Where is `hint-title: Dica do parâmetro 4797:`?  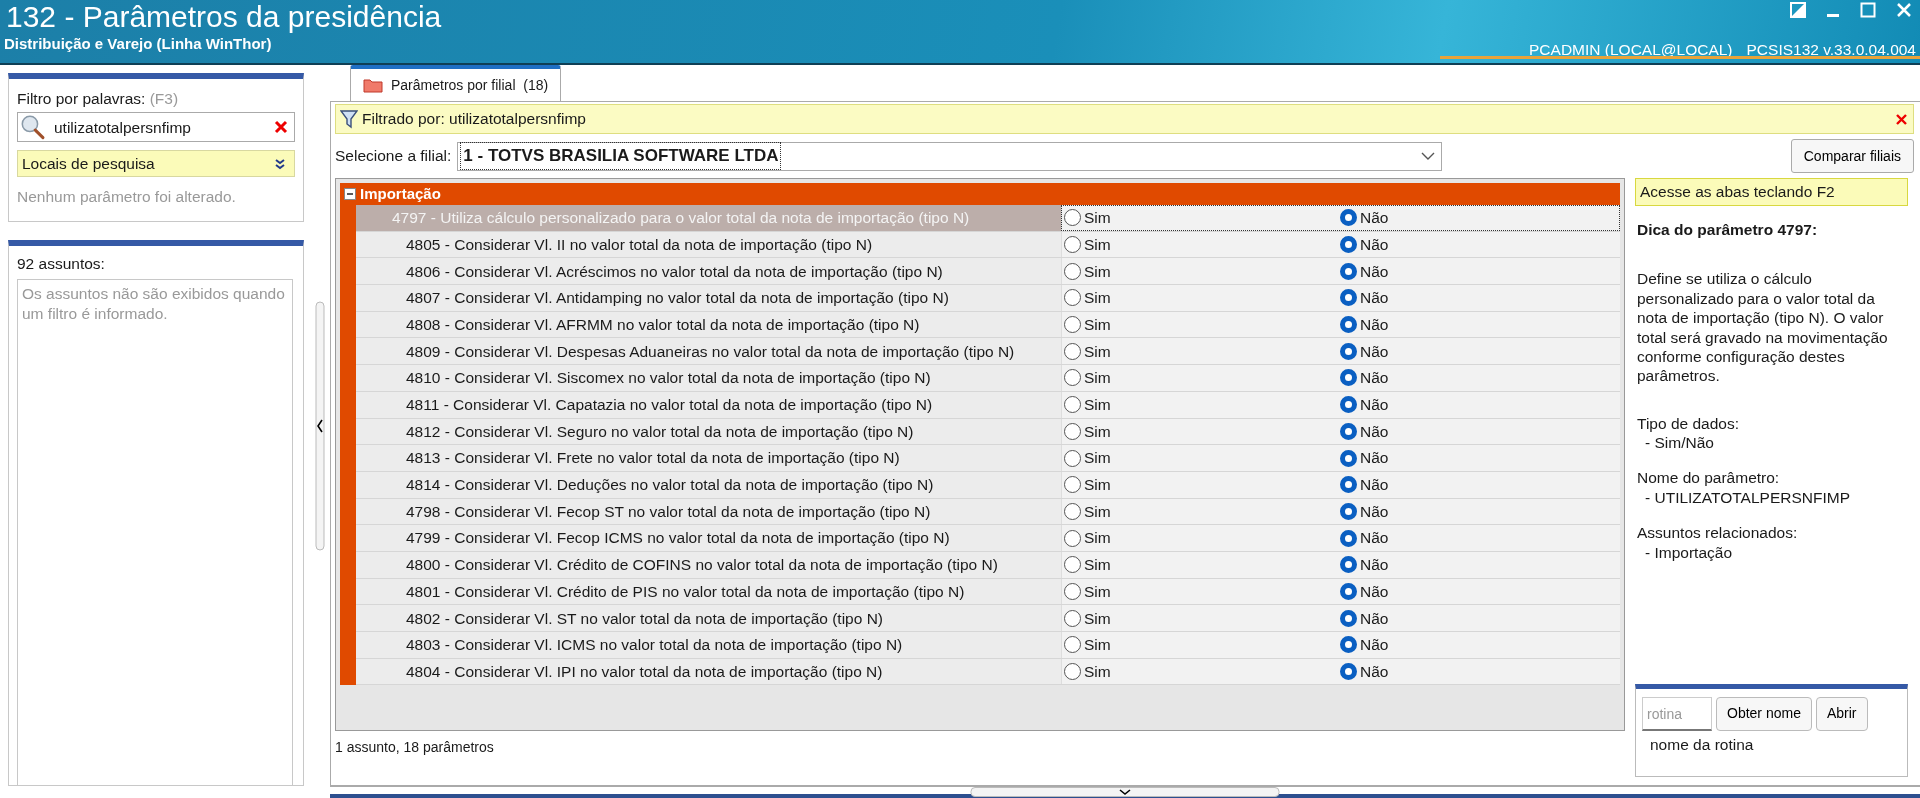
hint-title: Dica do parâmetro 4797: is located at coordinates (1728, 230).